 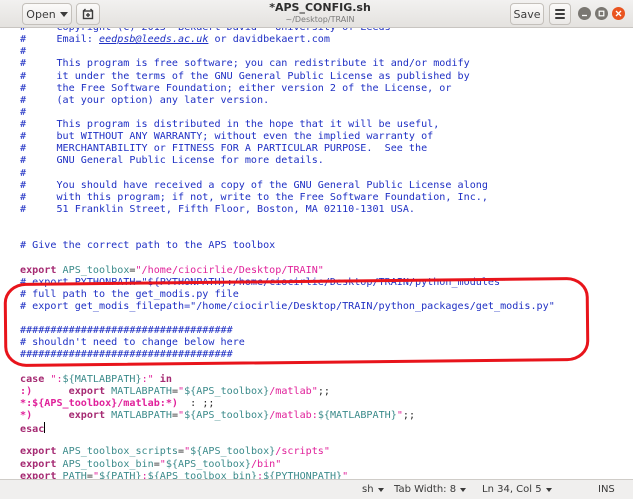 I want to click on minimize-icon, so click(x=584, y=13).